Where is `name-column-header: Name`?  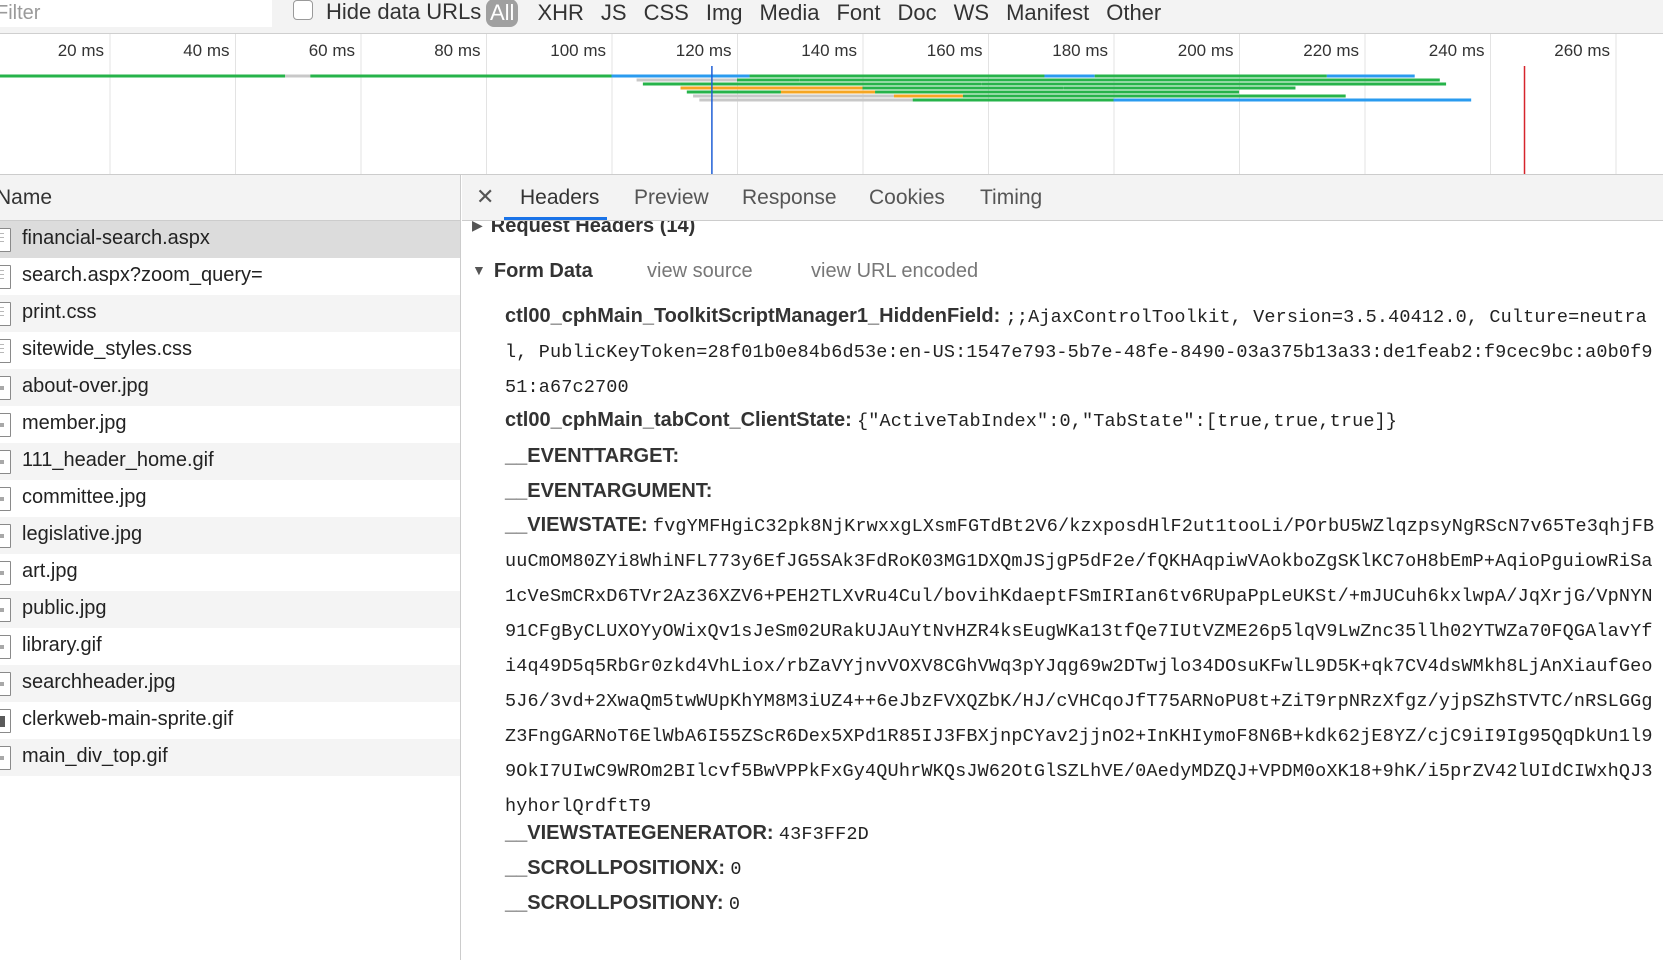
name-column-header: Name is located at coordinates (230, 198).